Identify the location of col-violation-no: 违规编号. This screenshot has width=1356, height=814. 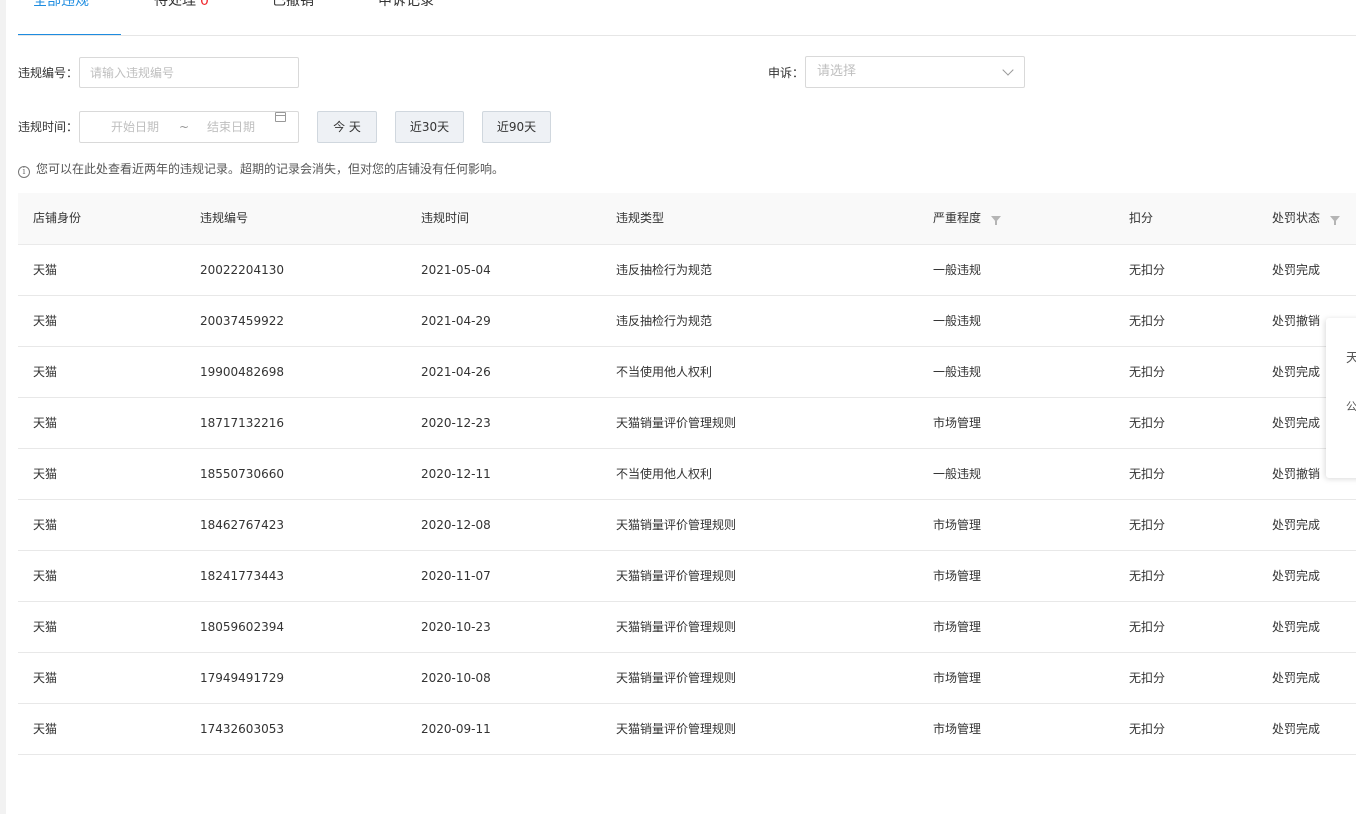
(224, 218).